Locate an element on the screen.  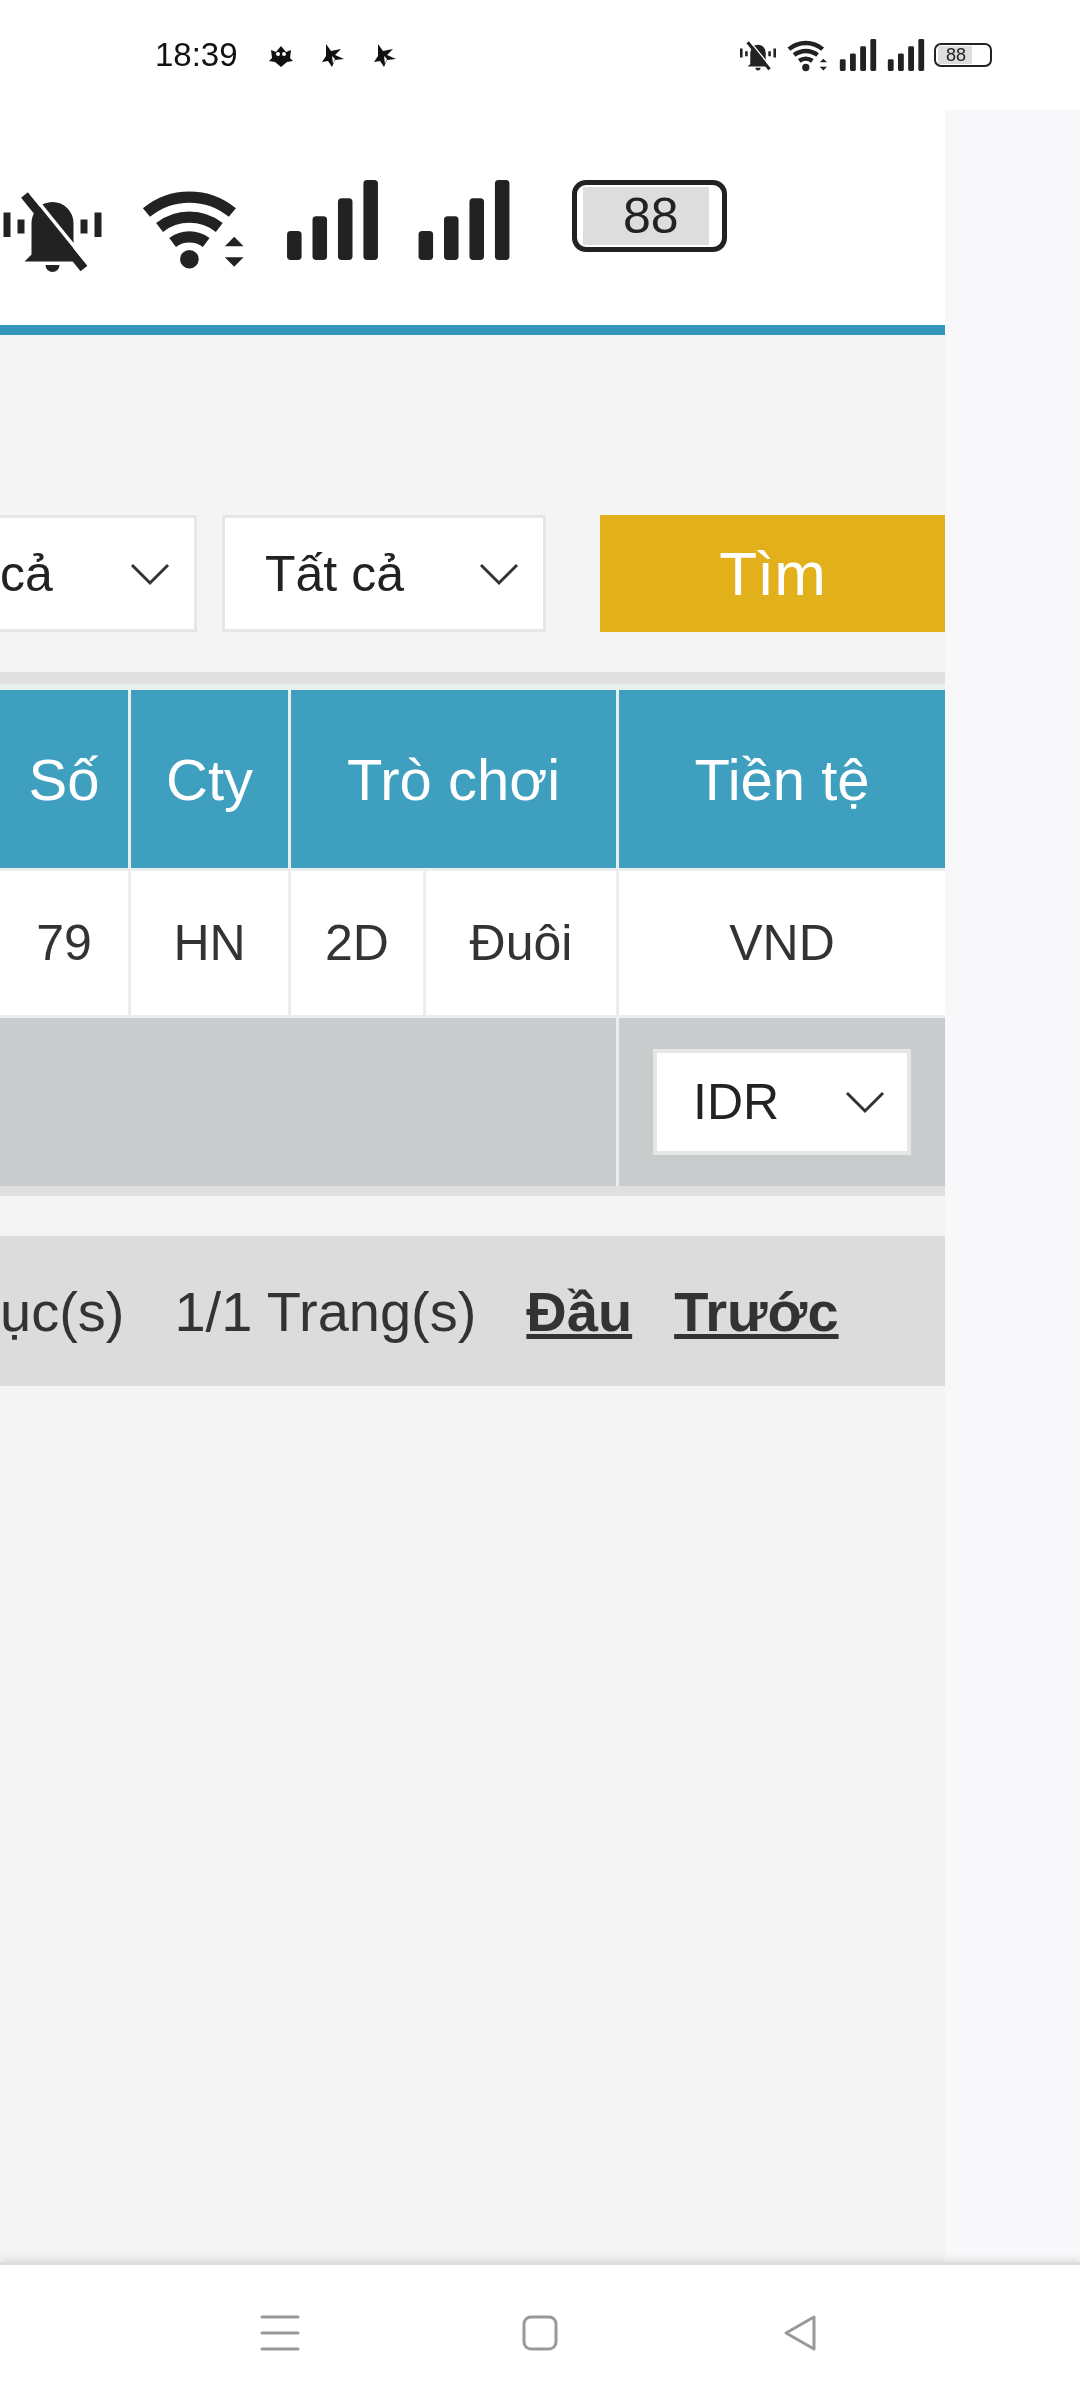
table-cell: HN is located at coordinates (209, 941).